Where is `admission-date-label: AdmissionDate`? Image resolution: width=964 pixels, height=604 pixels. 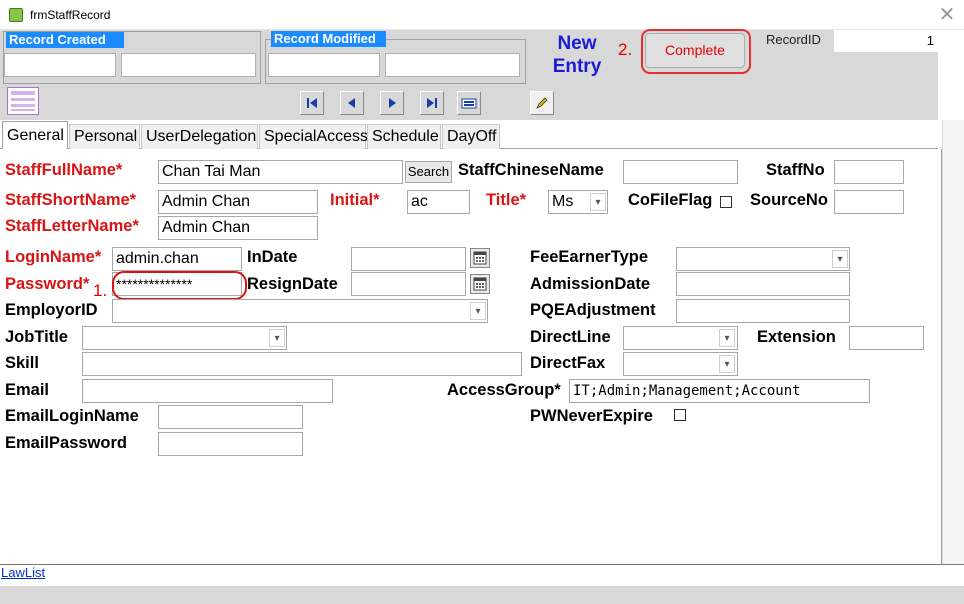
admission-date-label: AdmissionDate is located at coordinates (590, 284).